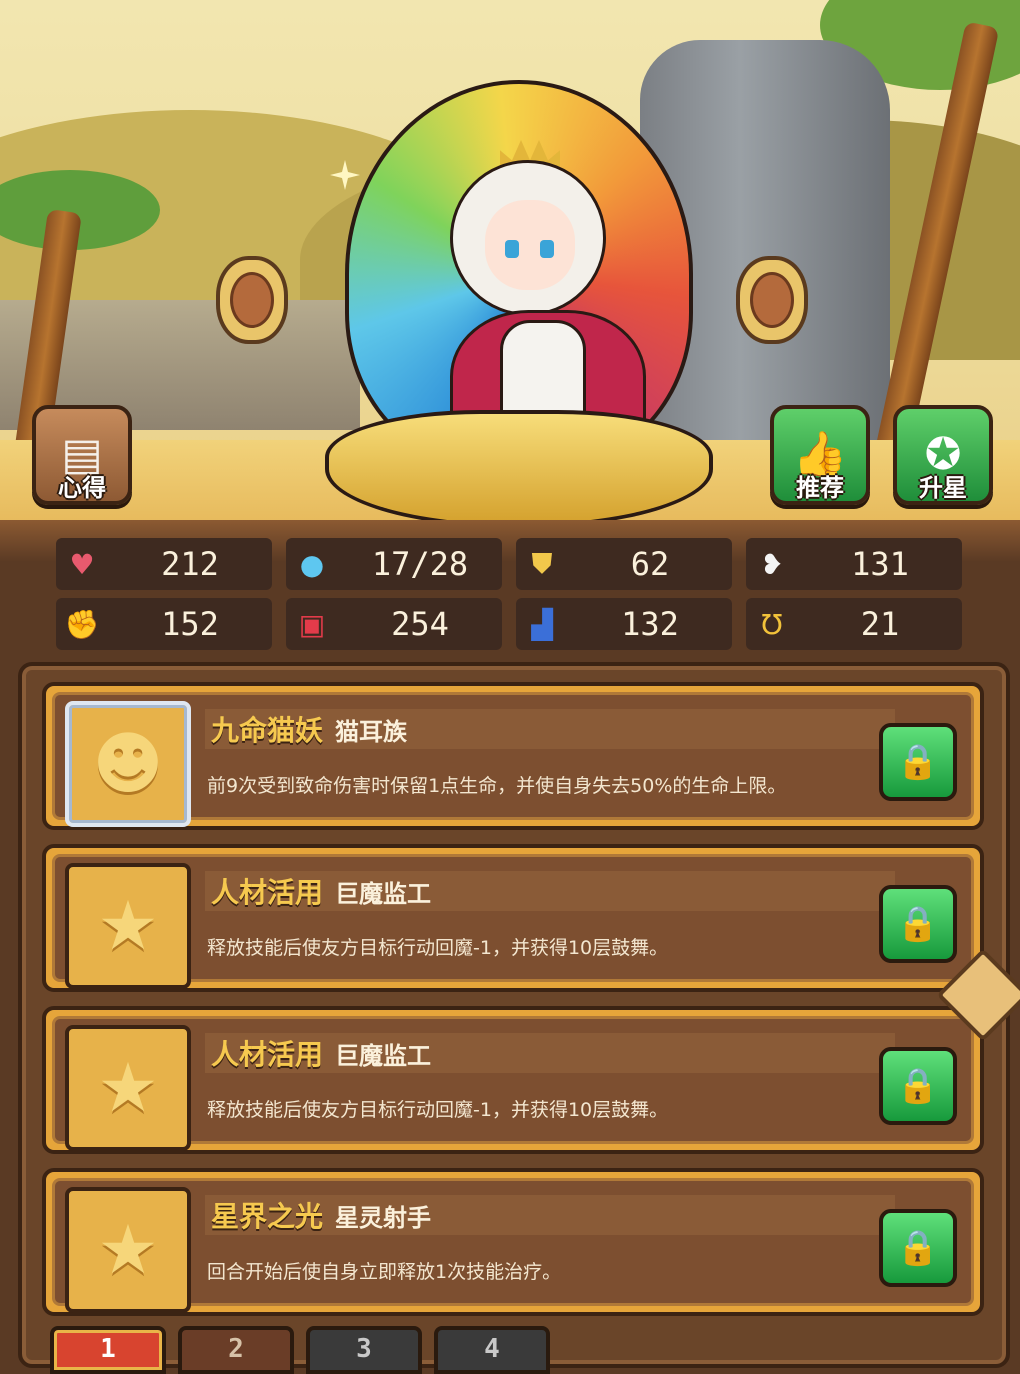  I want to click on skill-tag: 星灵射手, so click(383, 1217).